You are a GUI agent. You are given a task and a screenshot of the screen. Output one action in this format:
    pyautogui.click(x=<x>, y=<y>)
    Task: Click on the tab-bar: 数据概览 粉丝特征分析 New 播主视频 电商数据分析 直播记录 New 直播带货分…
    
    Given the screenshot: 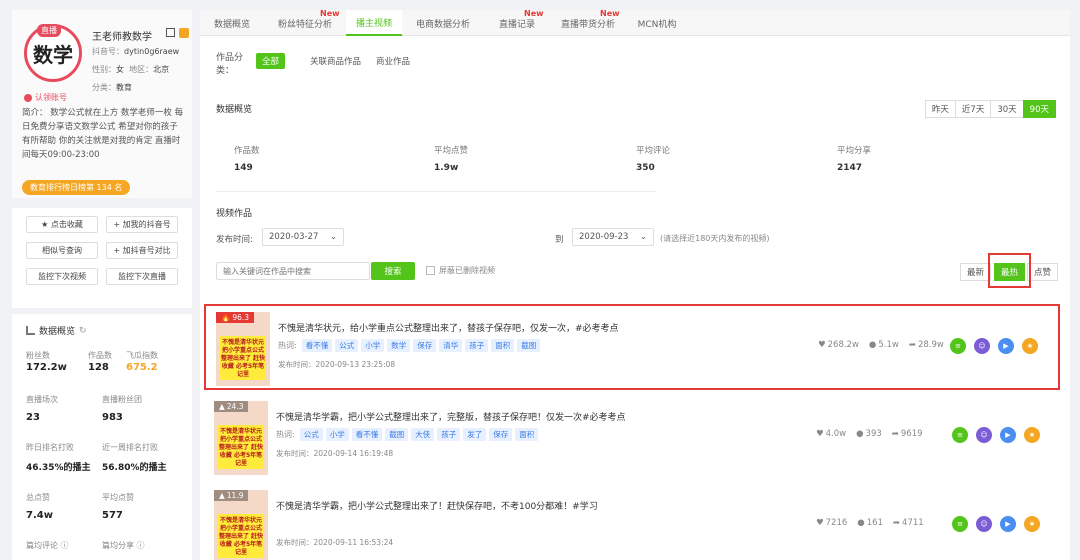 What is the action you would take?
    pyautogui.click(x=635, y=22)
    